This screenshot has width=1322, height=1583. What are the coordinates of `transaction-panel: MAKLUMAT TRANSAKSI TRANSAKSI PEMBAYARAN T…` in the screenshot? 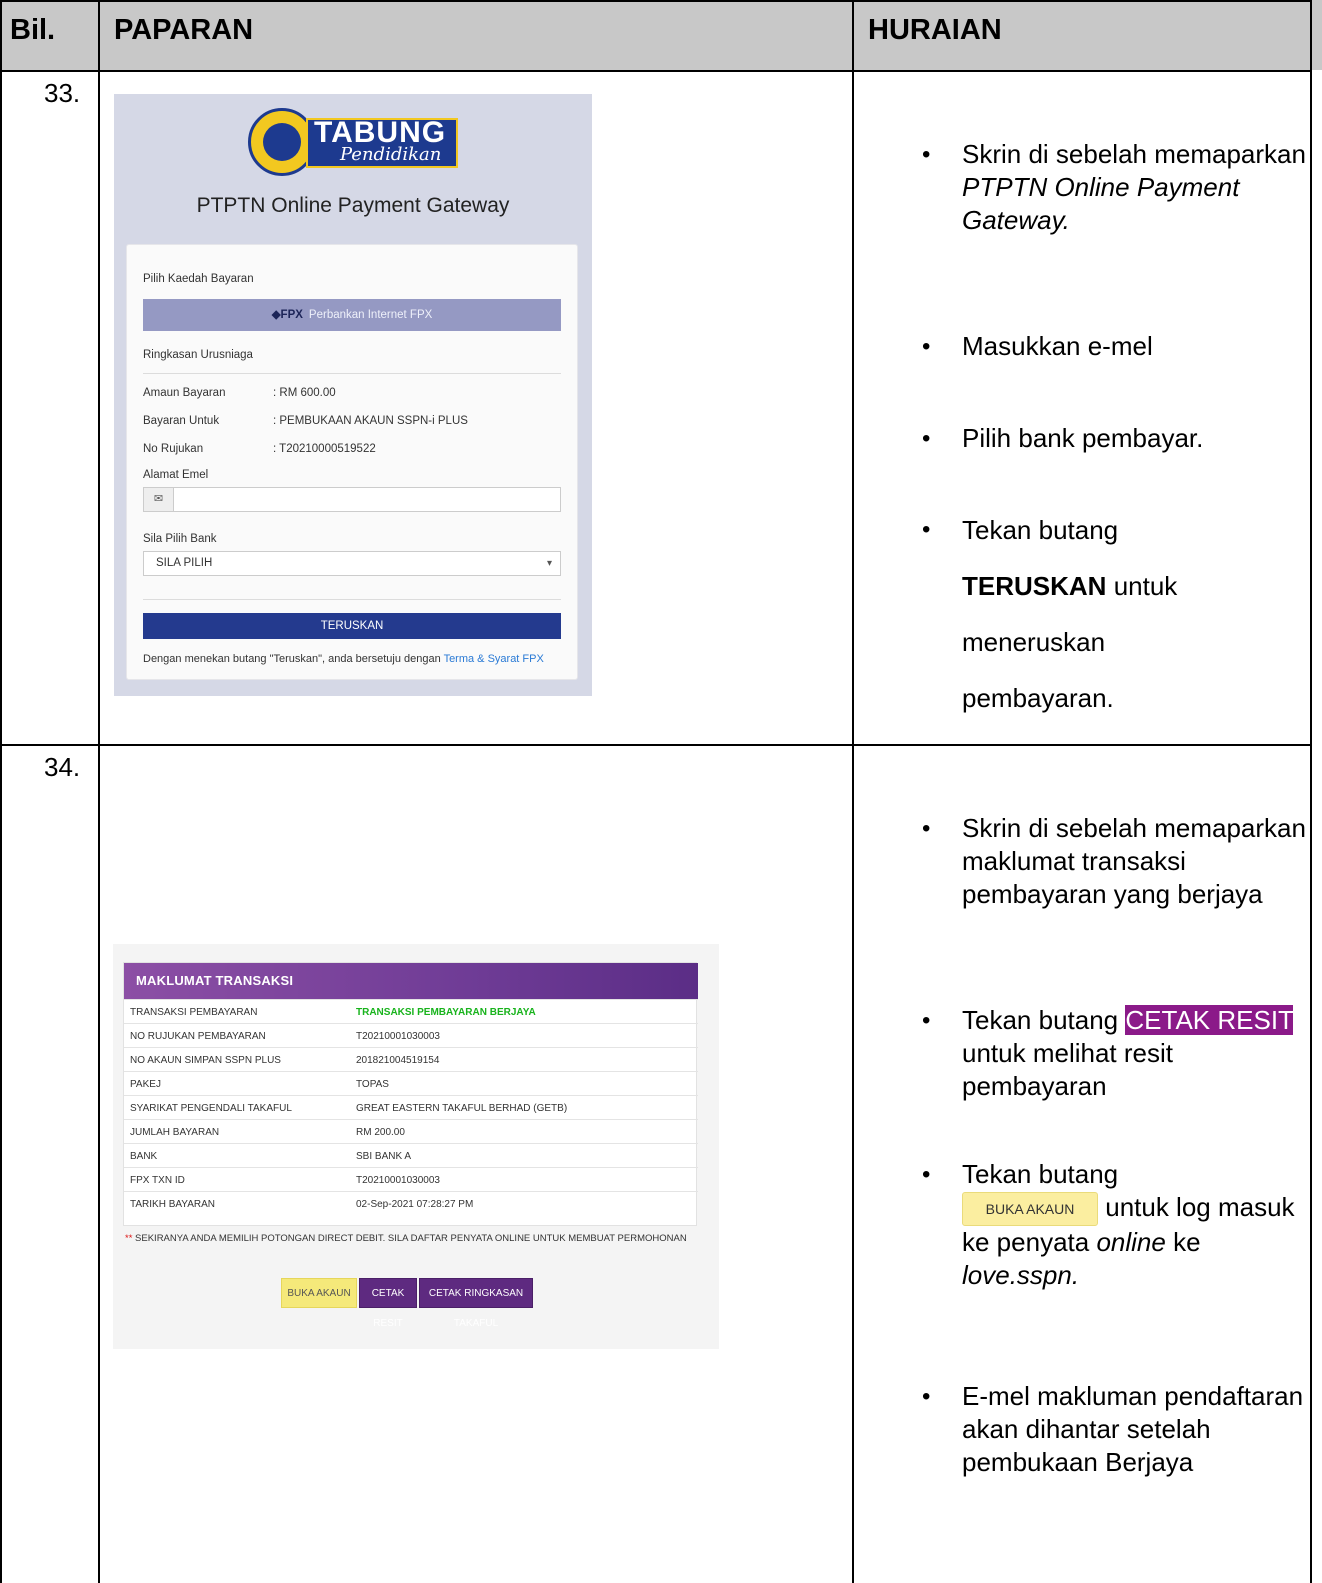 It's located at (410, 1094).